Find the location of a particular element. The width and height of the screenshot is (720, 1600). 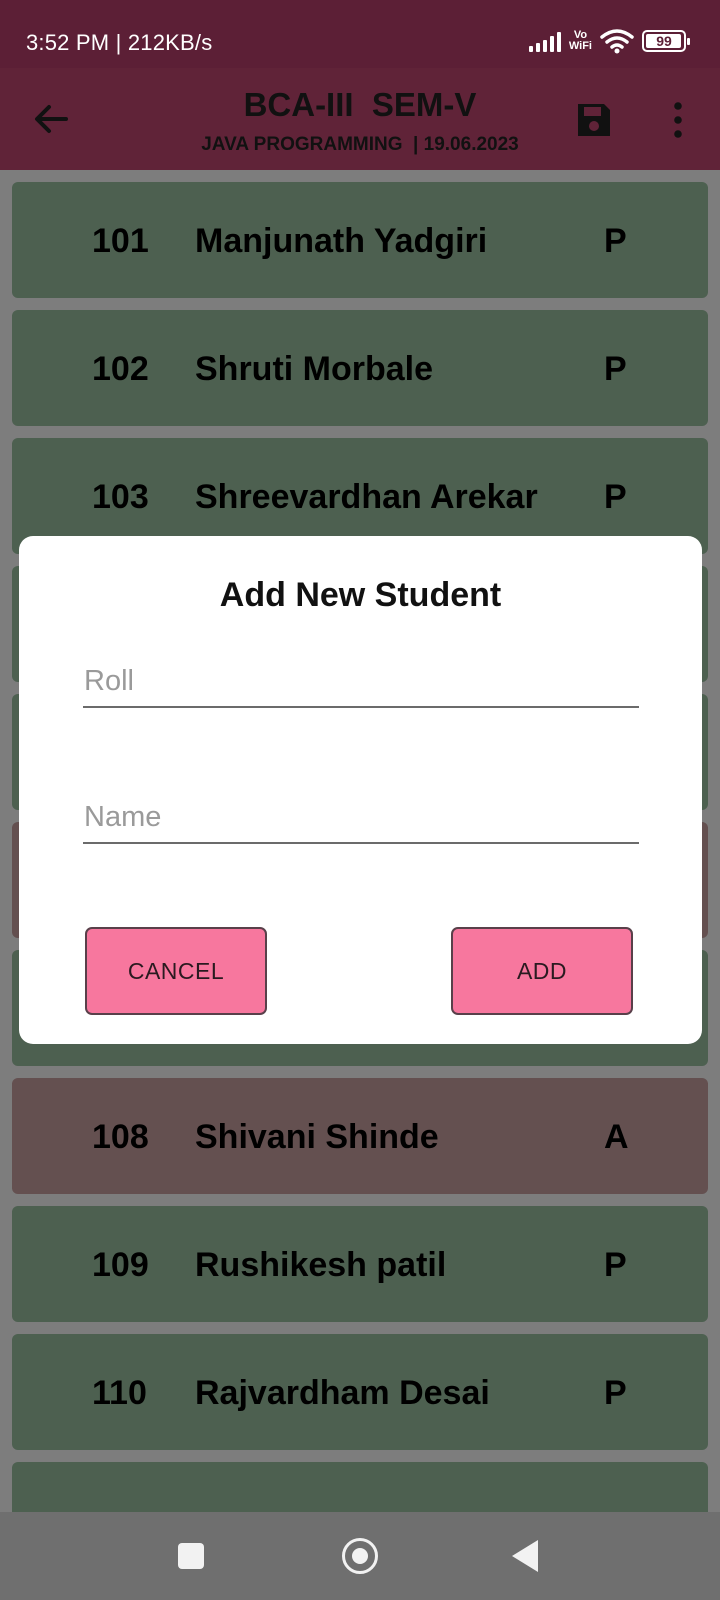

student-name: Shreevardhan Arekar is located at coordinates (366, 497).